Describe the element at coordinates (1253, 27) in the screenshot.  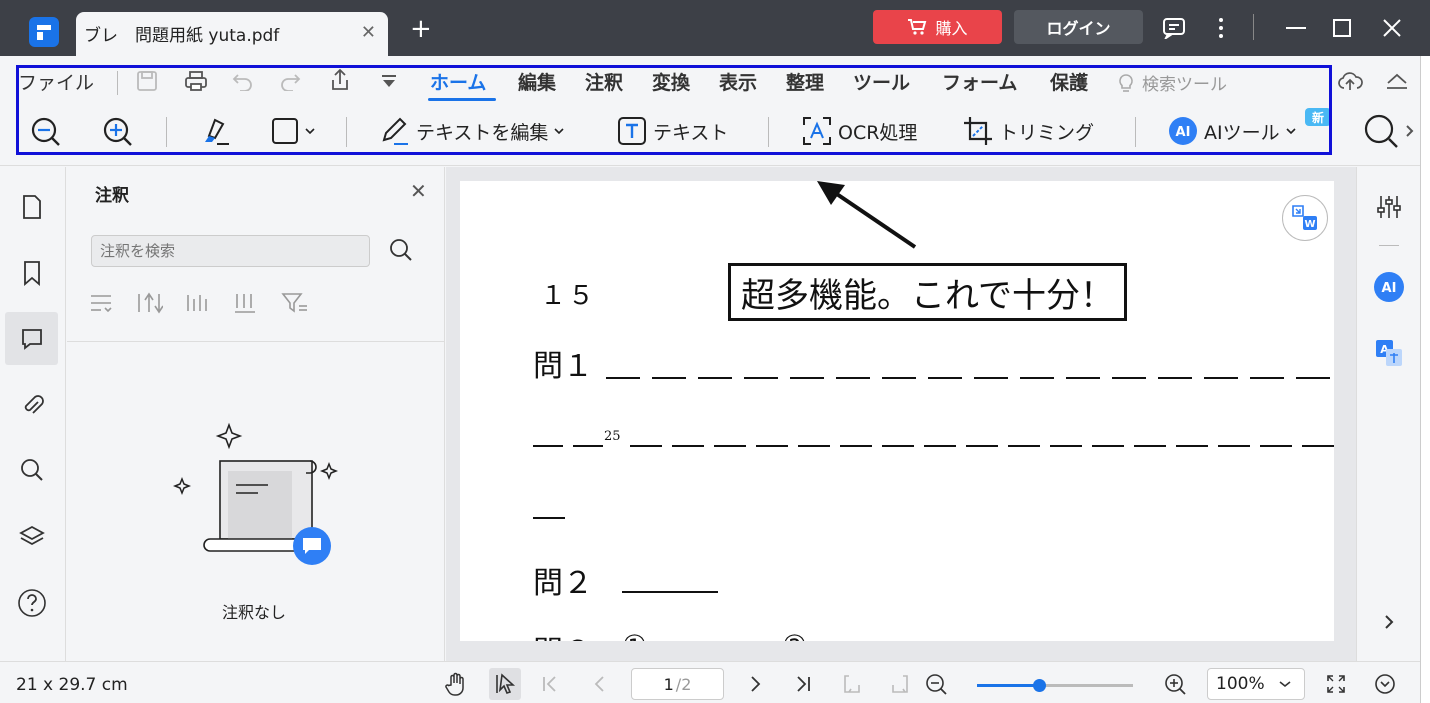
I see `titlebar-divider` at that location.